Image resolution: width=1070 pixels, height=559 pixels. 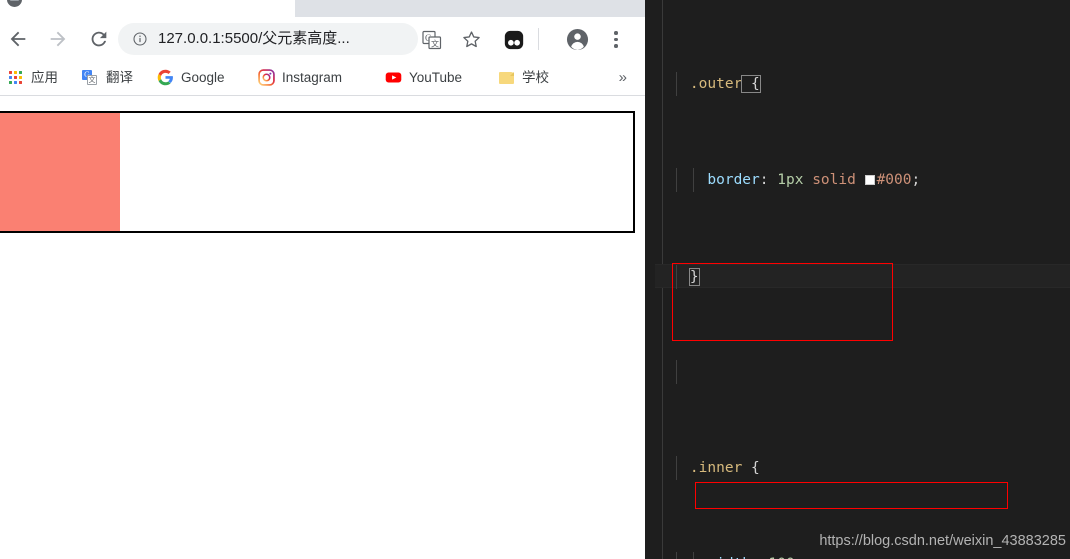 What do you see at coordinates (165, 77) in the screenshot?
I see `google-g-icon` at bounding box center [165, 77].